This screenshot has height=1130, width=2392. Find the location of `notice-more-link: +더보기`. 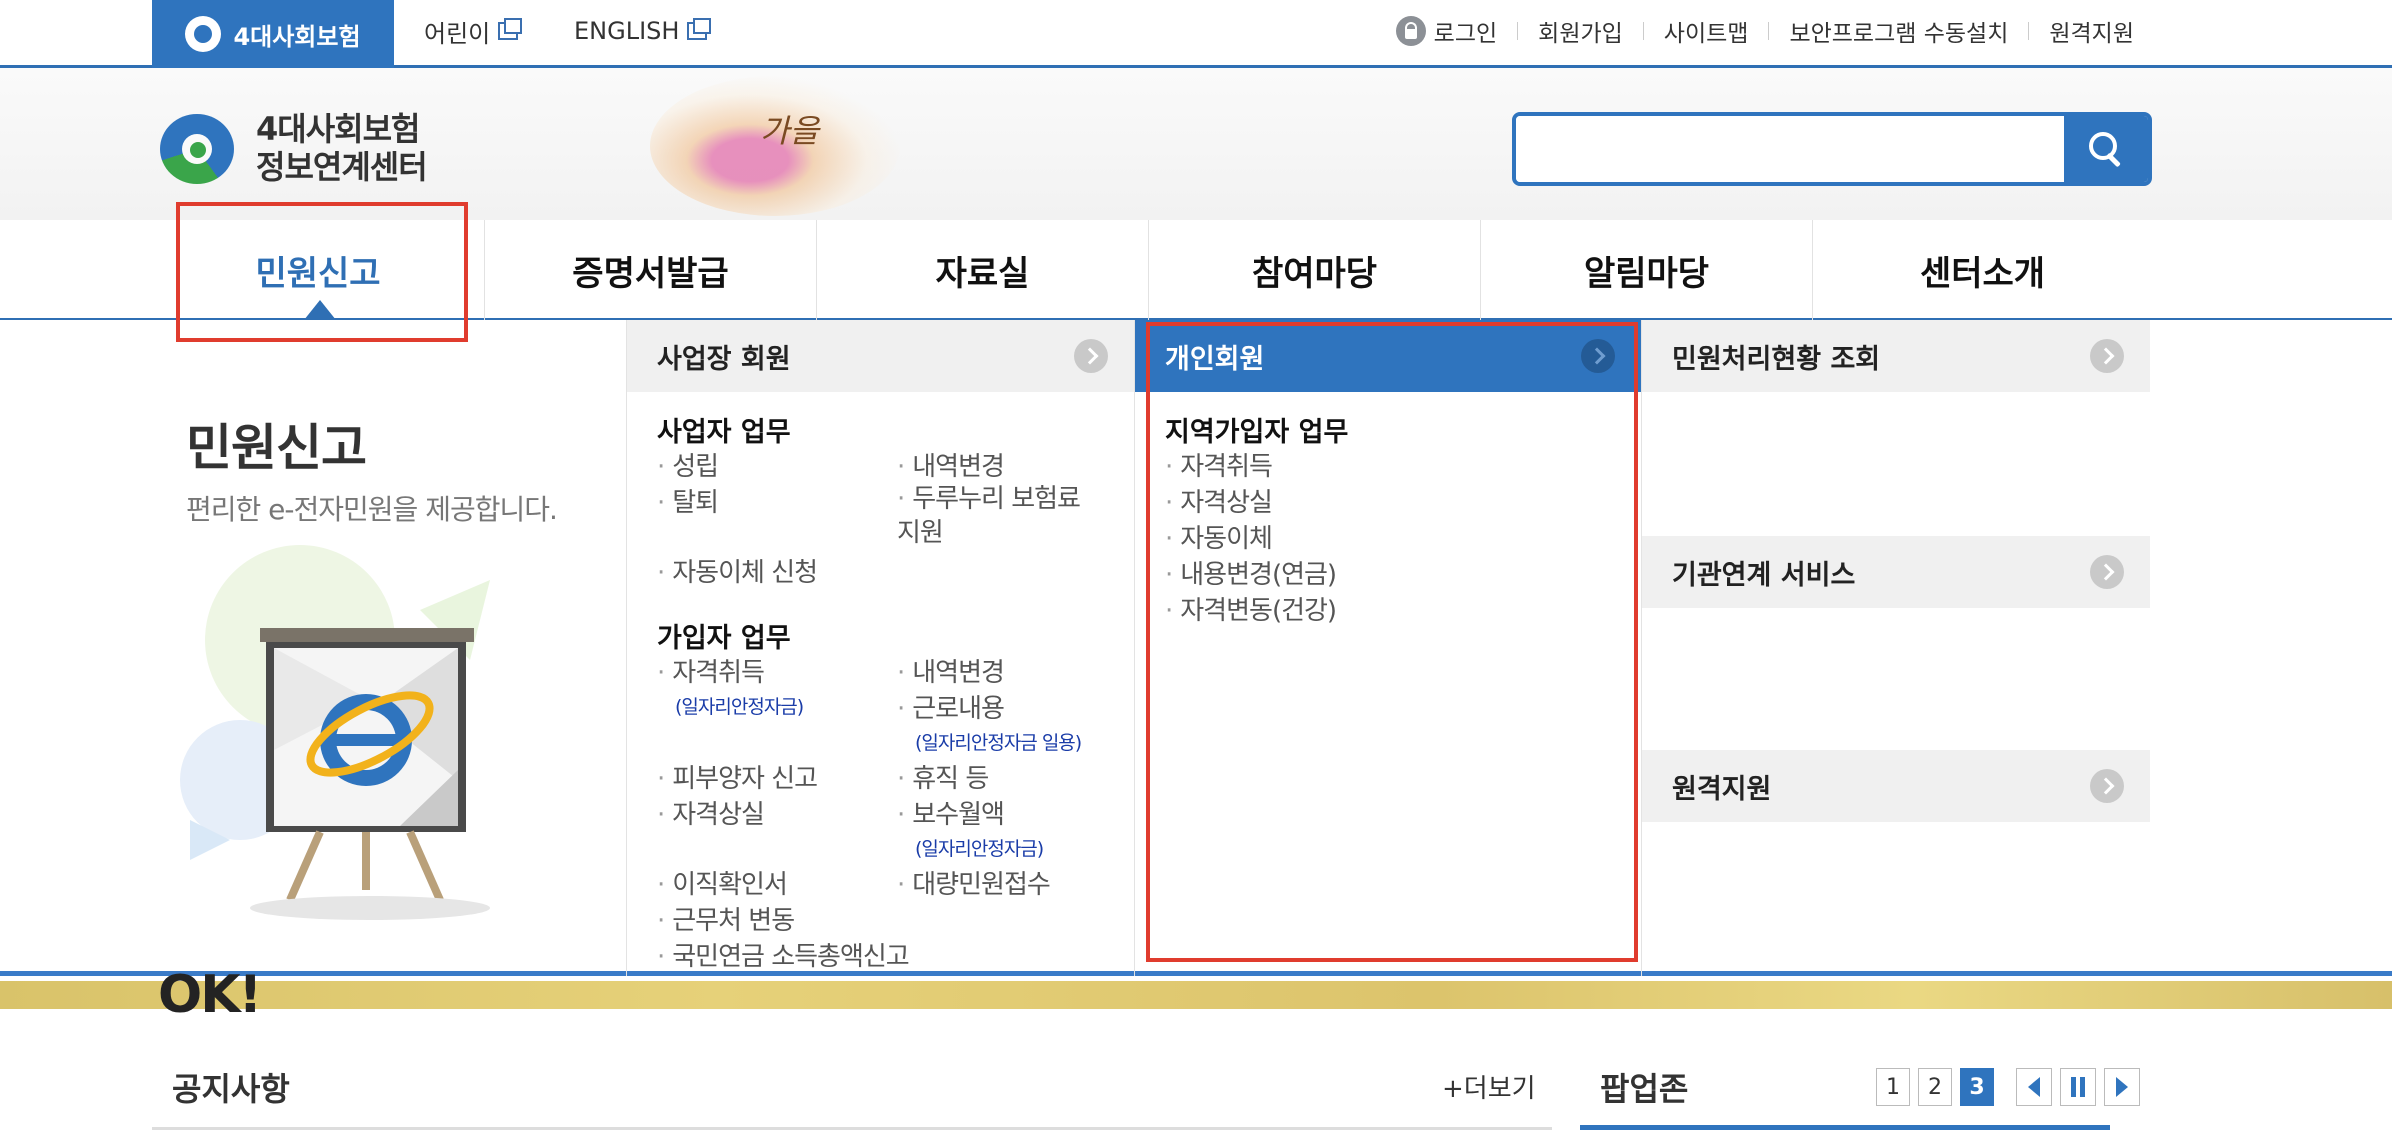

notice-more-link: +더보기 is located at coordinates (1489, 1086).